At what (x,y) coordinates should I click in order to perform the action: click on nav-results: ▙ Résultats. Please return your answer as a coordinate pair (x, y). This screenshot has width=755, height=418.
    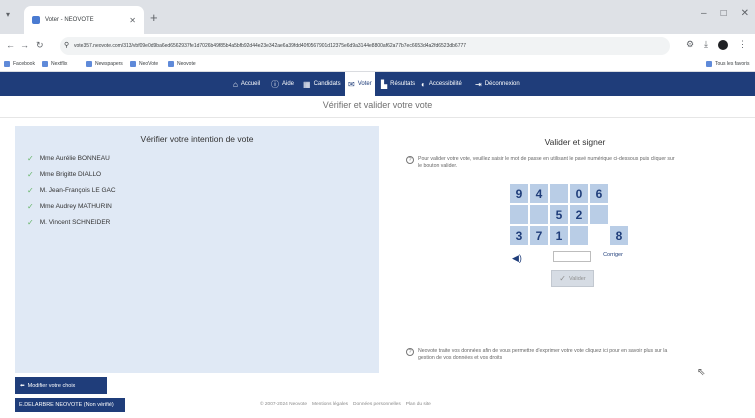
    Looking at the image, I should click on (398, 84).